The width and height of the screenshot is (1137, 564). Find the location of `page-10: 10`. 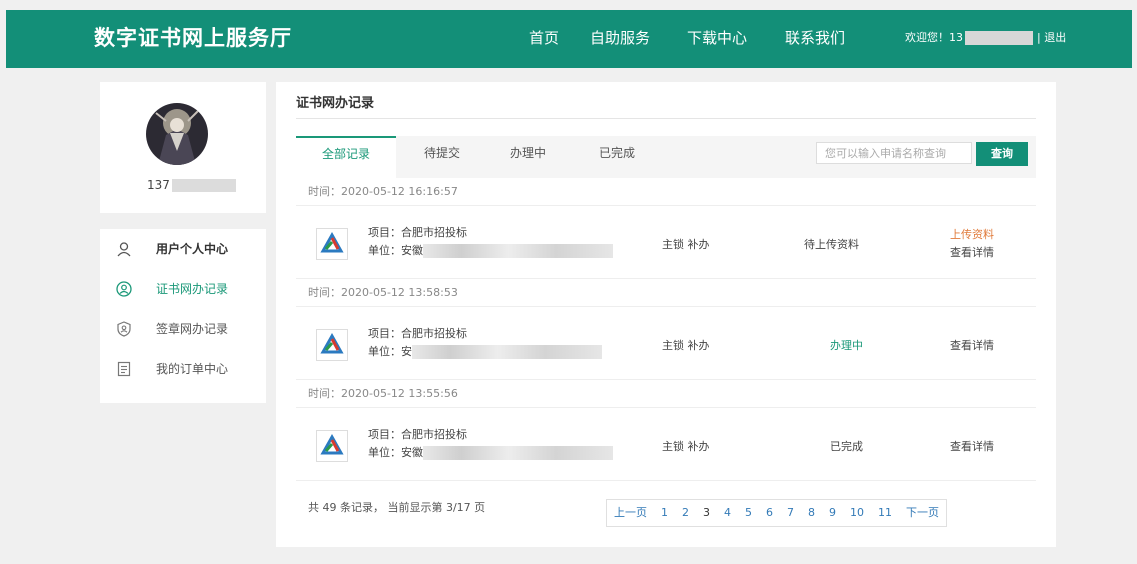

page-10: 10 is located at coordinates (857, 513).